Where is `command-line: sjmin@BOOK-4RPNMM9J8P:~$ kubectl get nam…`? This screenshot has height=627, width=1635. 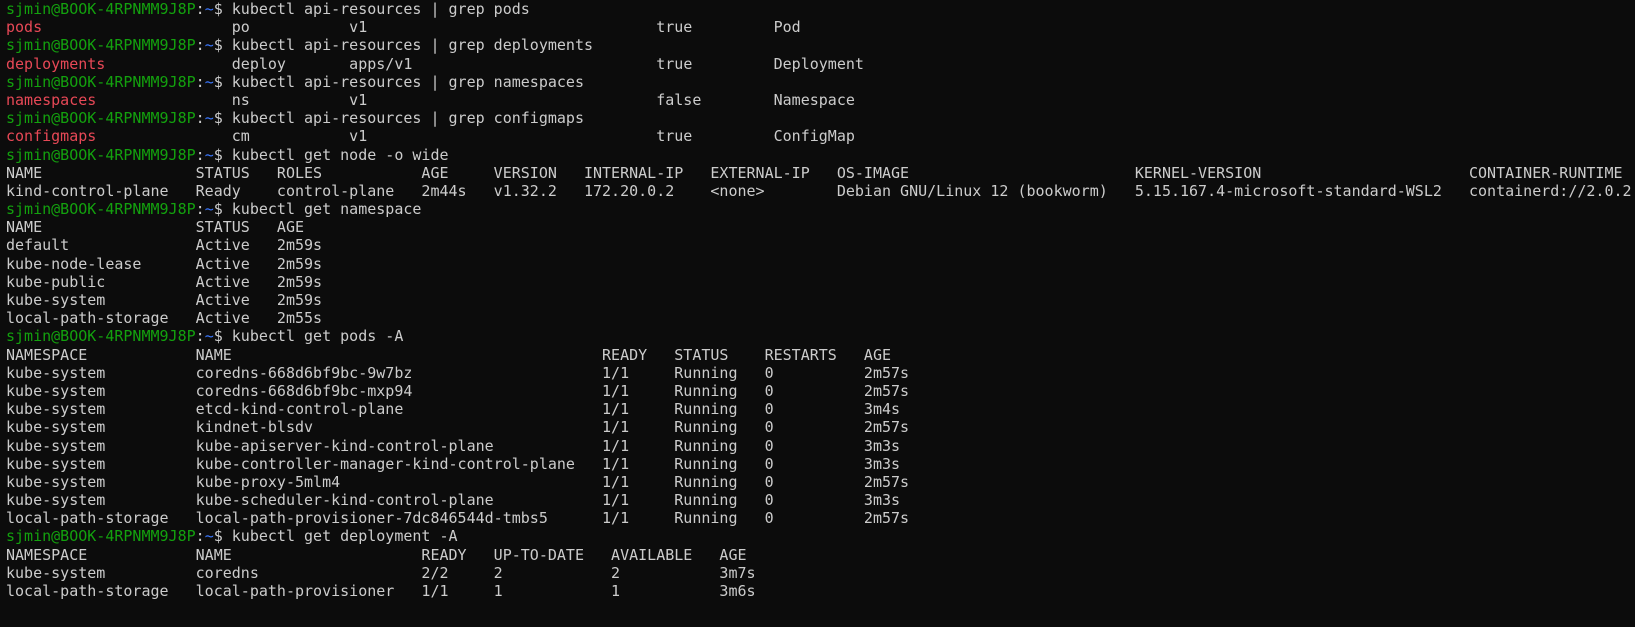
command-line: sjmin@BOOK-4RPNMM9J8P:~$ kubectl get nam… is located at coordinates (820, 209).